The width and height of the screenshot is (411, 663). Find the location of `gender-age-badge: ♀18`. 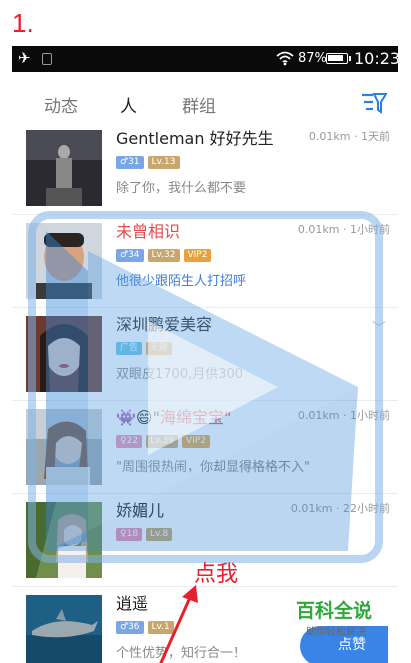

gender-age-badge: ♀18 is located at coordinates (129, 534).